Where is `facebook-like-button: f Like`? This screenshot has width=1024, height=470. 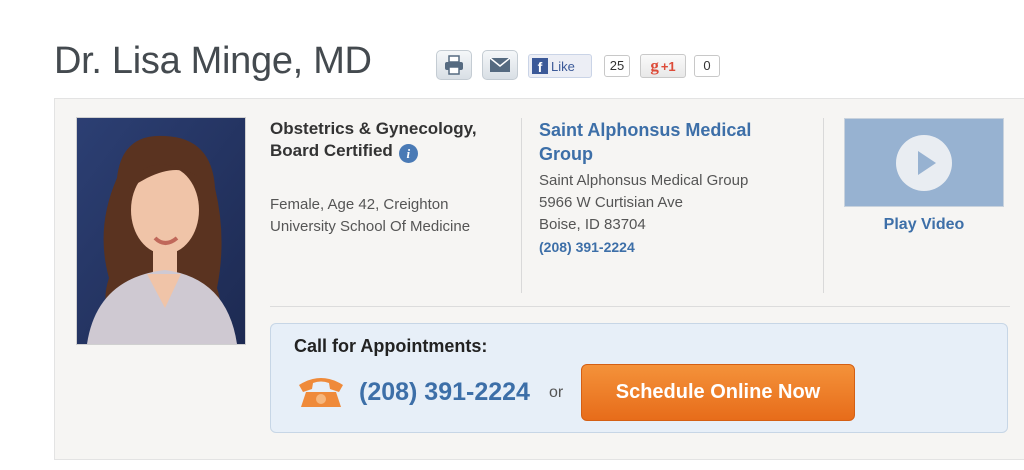 facebook-like-button: f Like is located at coordinates (560, 66).